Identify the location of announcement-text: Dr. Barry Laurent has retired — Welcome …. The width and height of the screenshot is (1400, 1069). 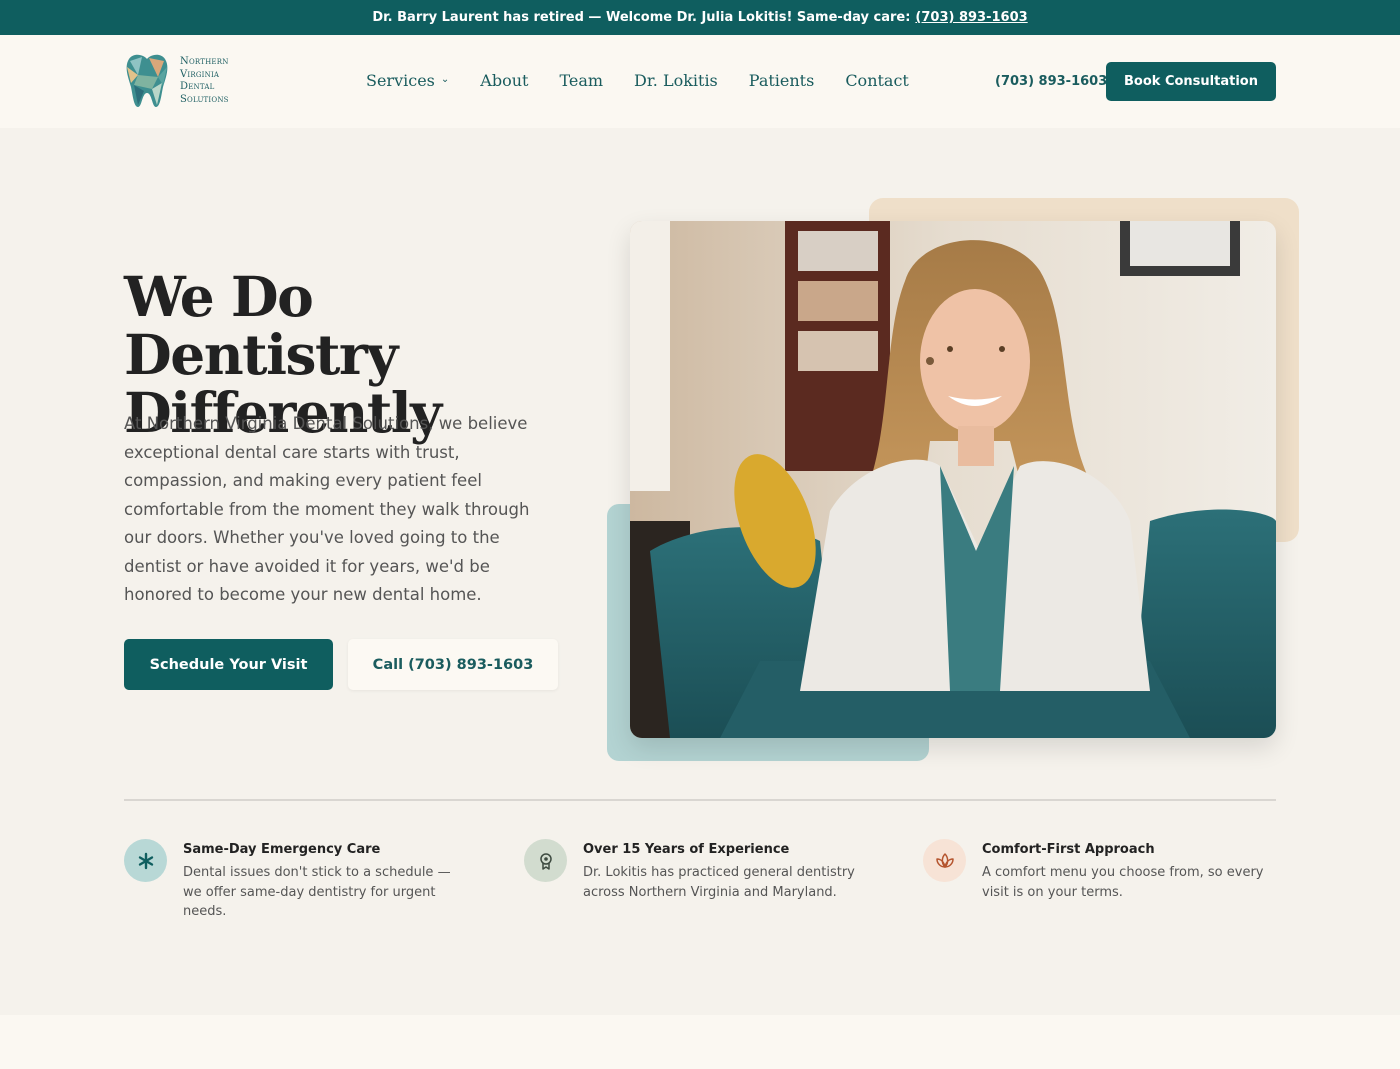
(641, 17).